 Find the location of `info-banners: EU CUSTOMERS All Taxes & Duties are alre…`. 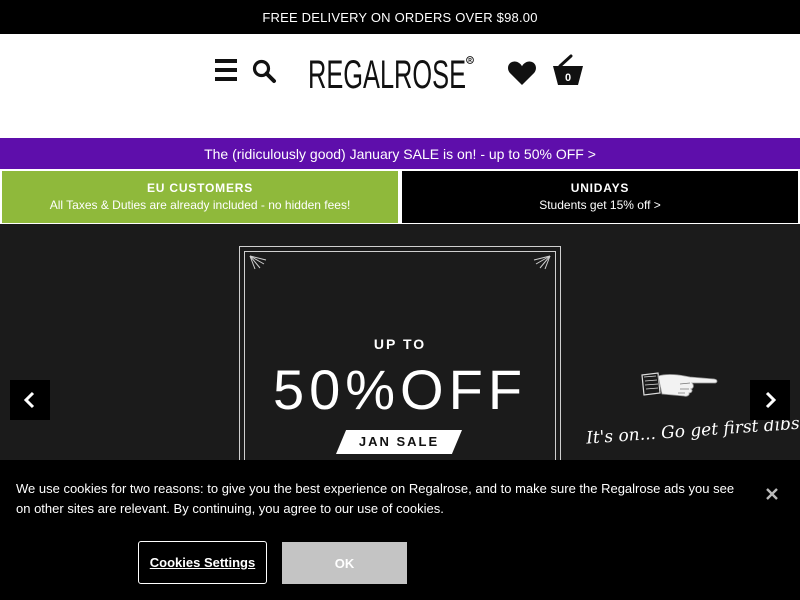

info-banners: EU CUSTOMERS All Taxes & Duties are alre… is located at coordinates (400, 196).